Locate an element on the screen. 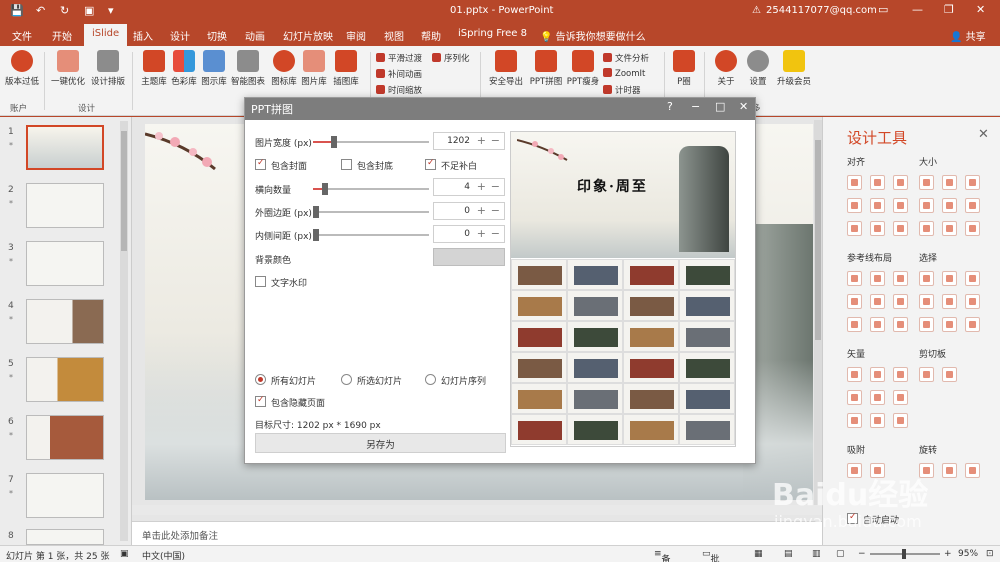 The height and width of the screenshot is (562, 1000). comments-toggle: ▭ 批注 is located at coordinates (711, 555).